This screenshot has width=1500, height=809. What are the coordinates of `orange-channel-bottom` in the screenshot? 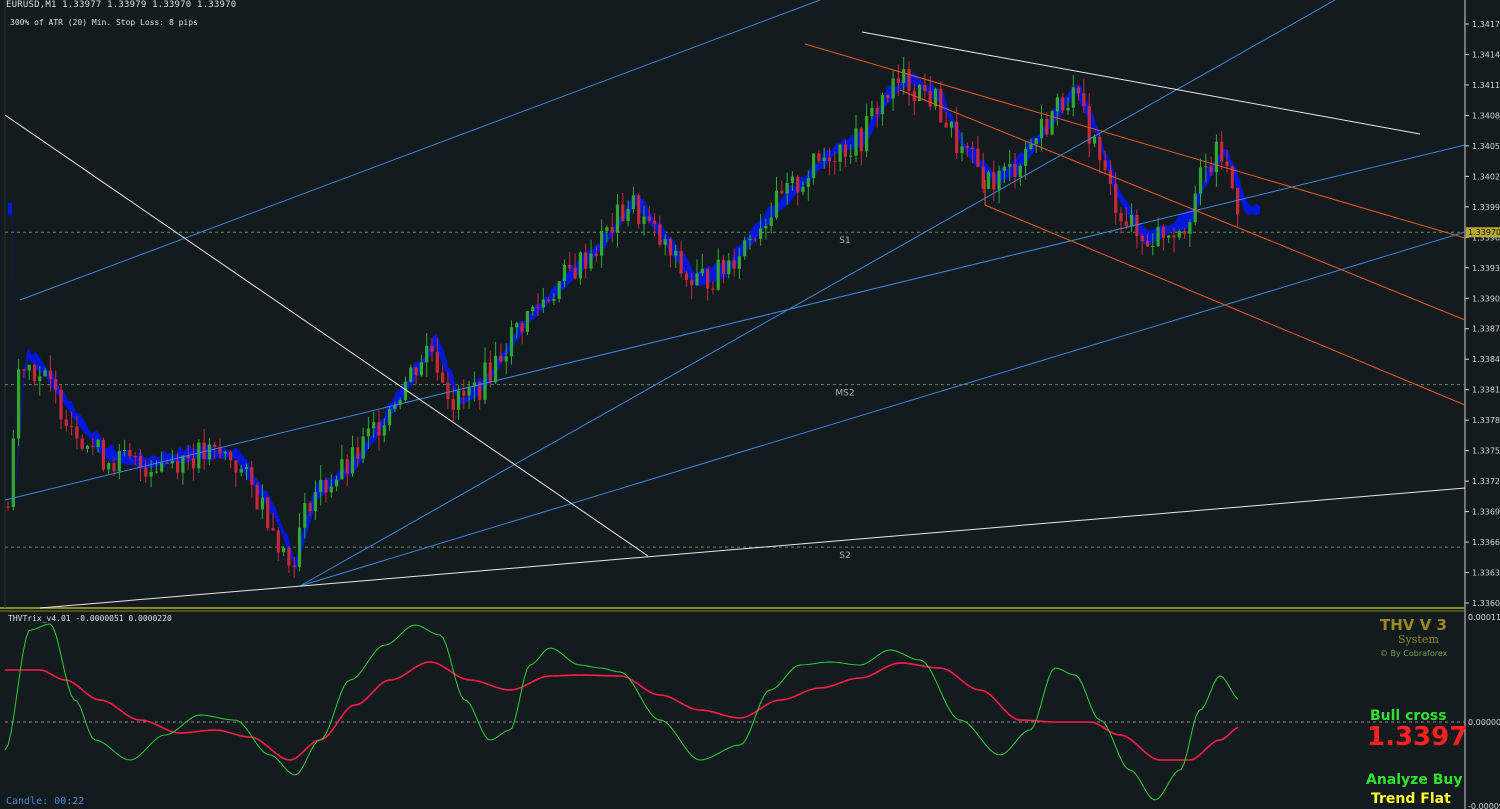 It's located at (1225, 305).